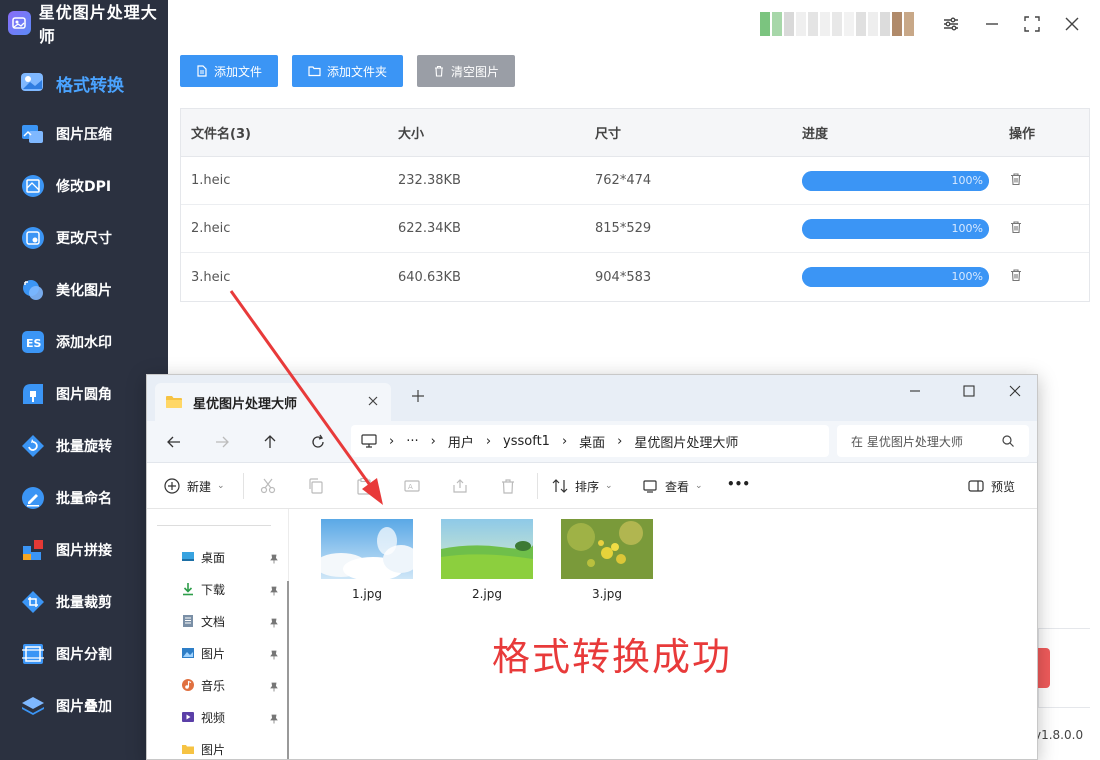  What do you see at coordinates (429, 277) in the screenshot?
I see `row-size: 640.63KB` at bounding box center [429, 277].